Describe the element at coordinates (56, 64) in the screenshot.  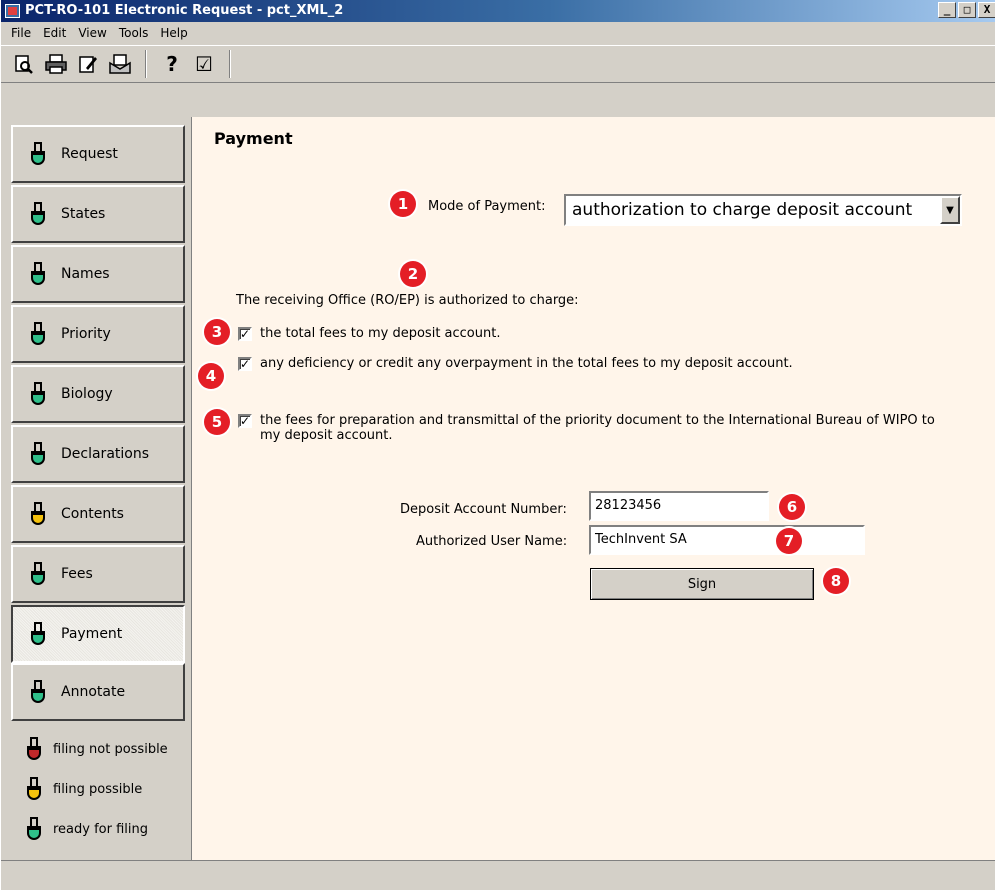
I see `printer-icon` at that location.